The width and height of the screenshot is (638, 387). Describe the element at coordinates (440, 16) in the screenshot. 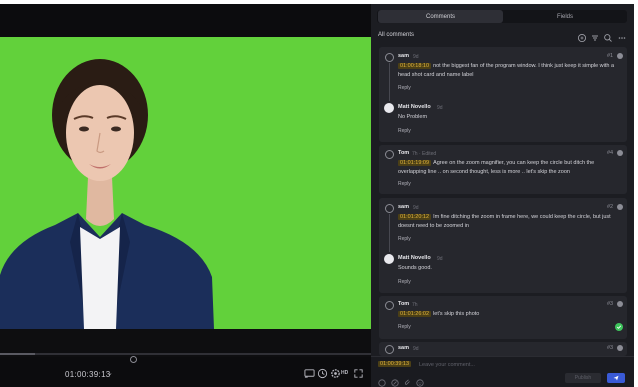

I see `tab-comments: Comments` at that location.